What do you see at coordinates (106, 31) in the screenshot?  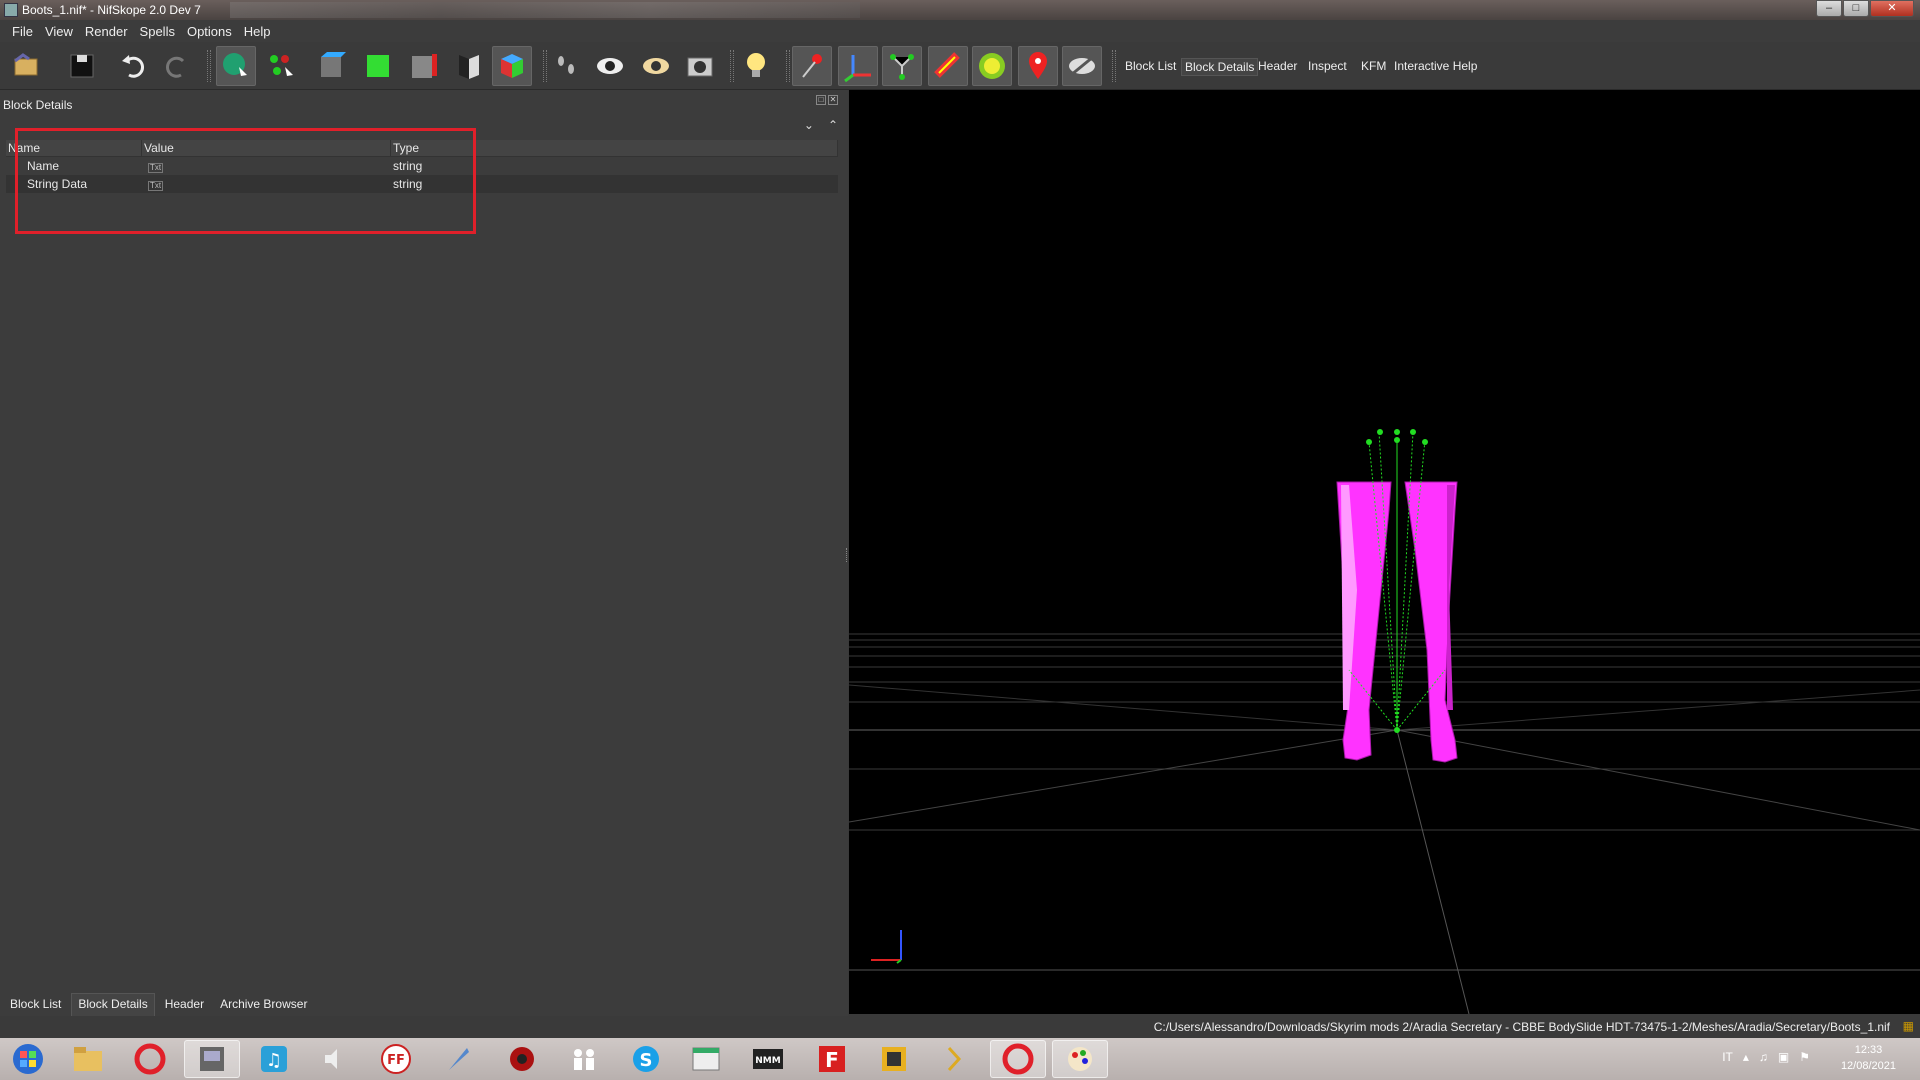 I see `menu-render: Render` at bounding box center [106, 31].